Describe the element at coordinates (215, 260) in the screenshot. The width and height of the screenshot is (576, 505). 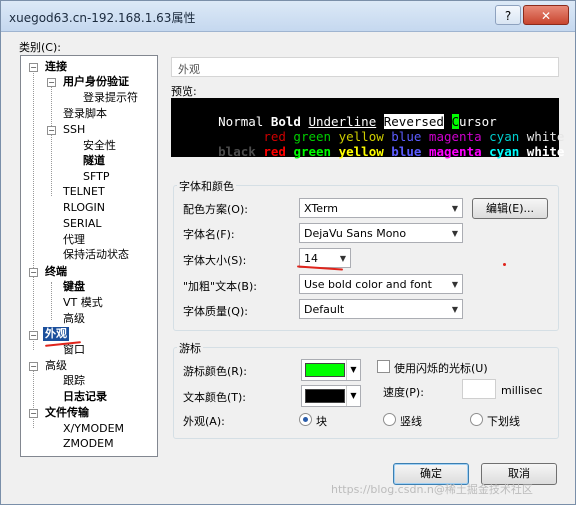
I see `font-size-label: 字体大小(S):` at that location.